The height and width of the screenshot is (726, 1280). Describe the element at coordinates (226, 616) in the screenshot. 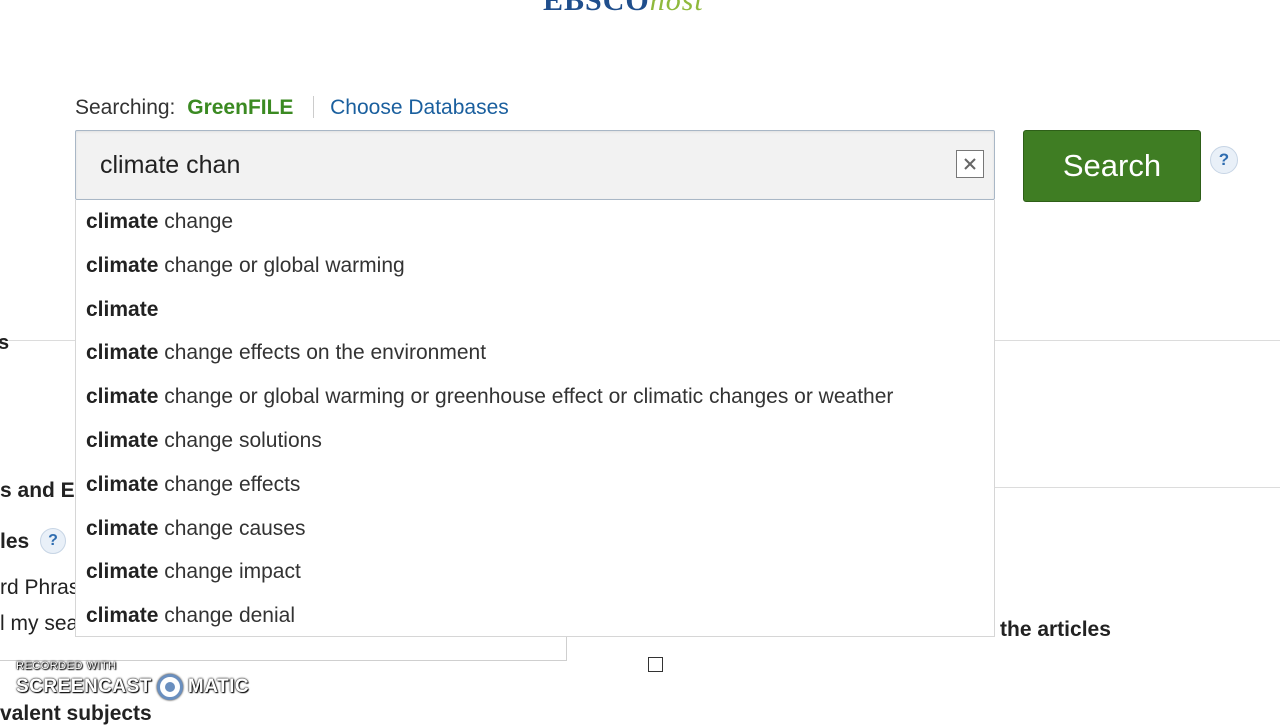

I see `suggestion-rest: change denial` at that location.